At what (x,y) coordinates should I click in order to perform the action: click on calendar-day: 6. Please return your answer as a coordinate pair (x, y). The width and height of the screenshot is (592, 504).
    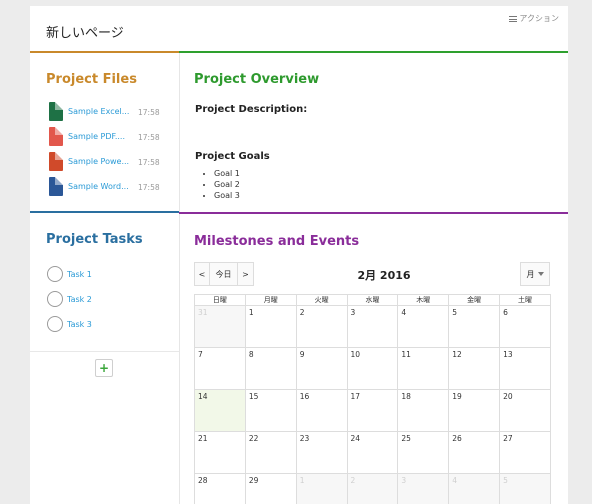
    Looking at the image, I should click on (525, 326).